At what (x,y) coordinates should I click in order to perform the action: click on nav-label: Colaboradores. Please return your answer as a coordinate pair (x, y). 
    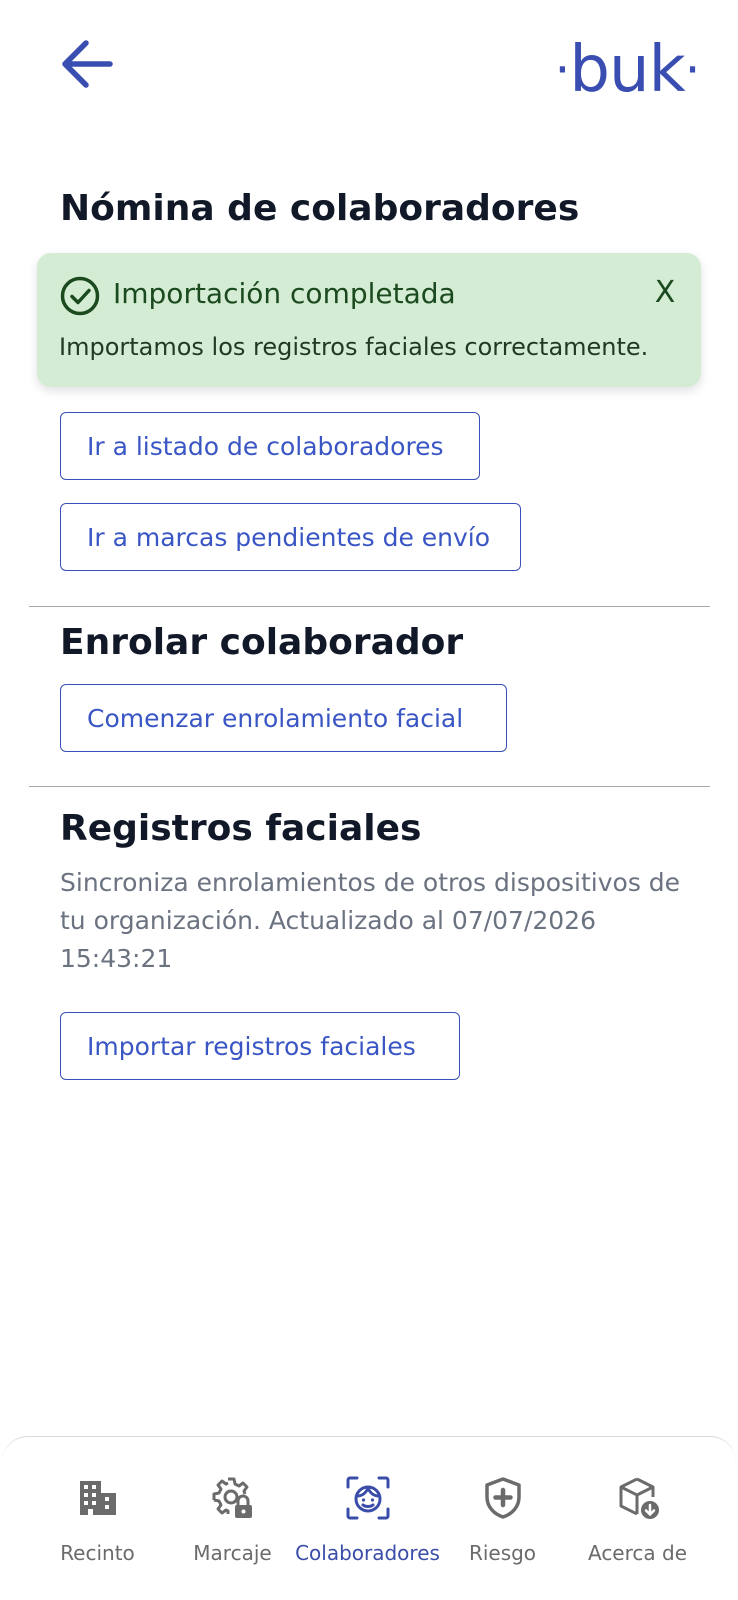
    Looking at the image, I should click on (367, 1553).